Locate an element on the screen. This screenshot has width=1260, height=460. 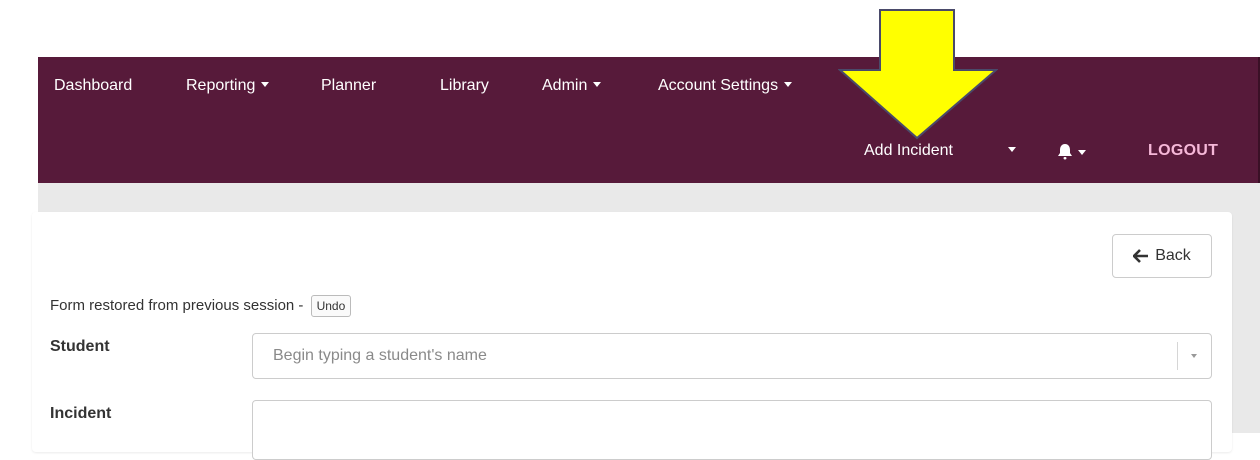
nav-library: Library is located at coordinates (464, 86).